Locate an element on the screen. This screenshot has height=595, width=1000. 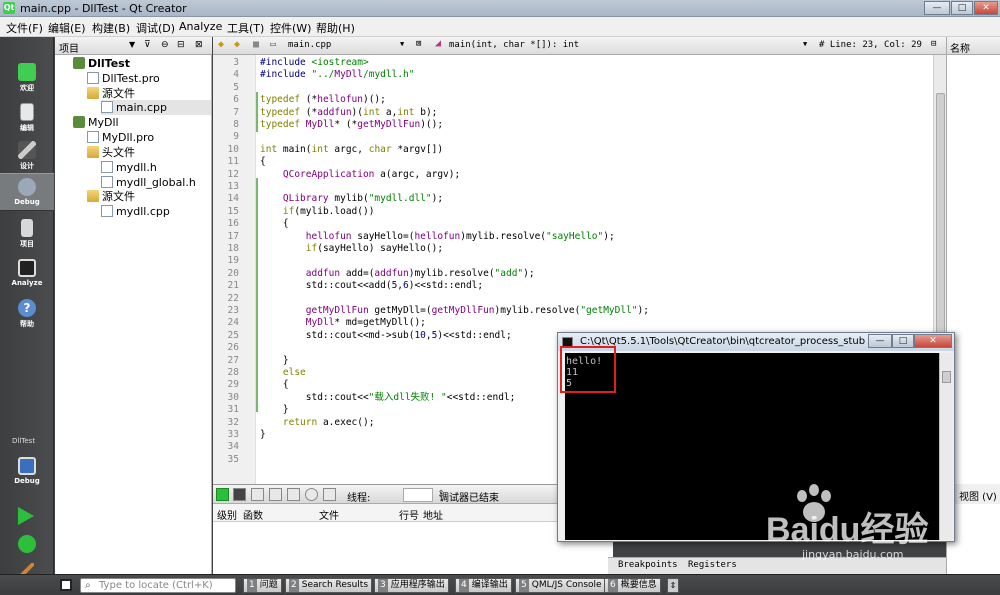
tree-item-project: DllTest is located at coordinates (101, 63).